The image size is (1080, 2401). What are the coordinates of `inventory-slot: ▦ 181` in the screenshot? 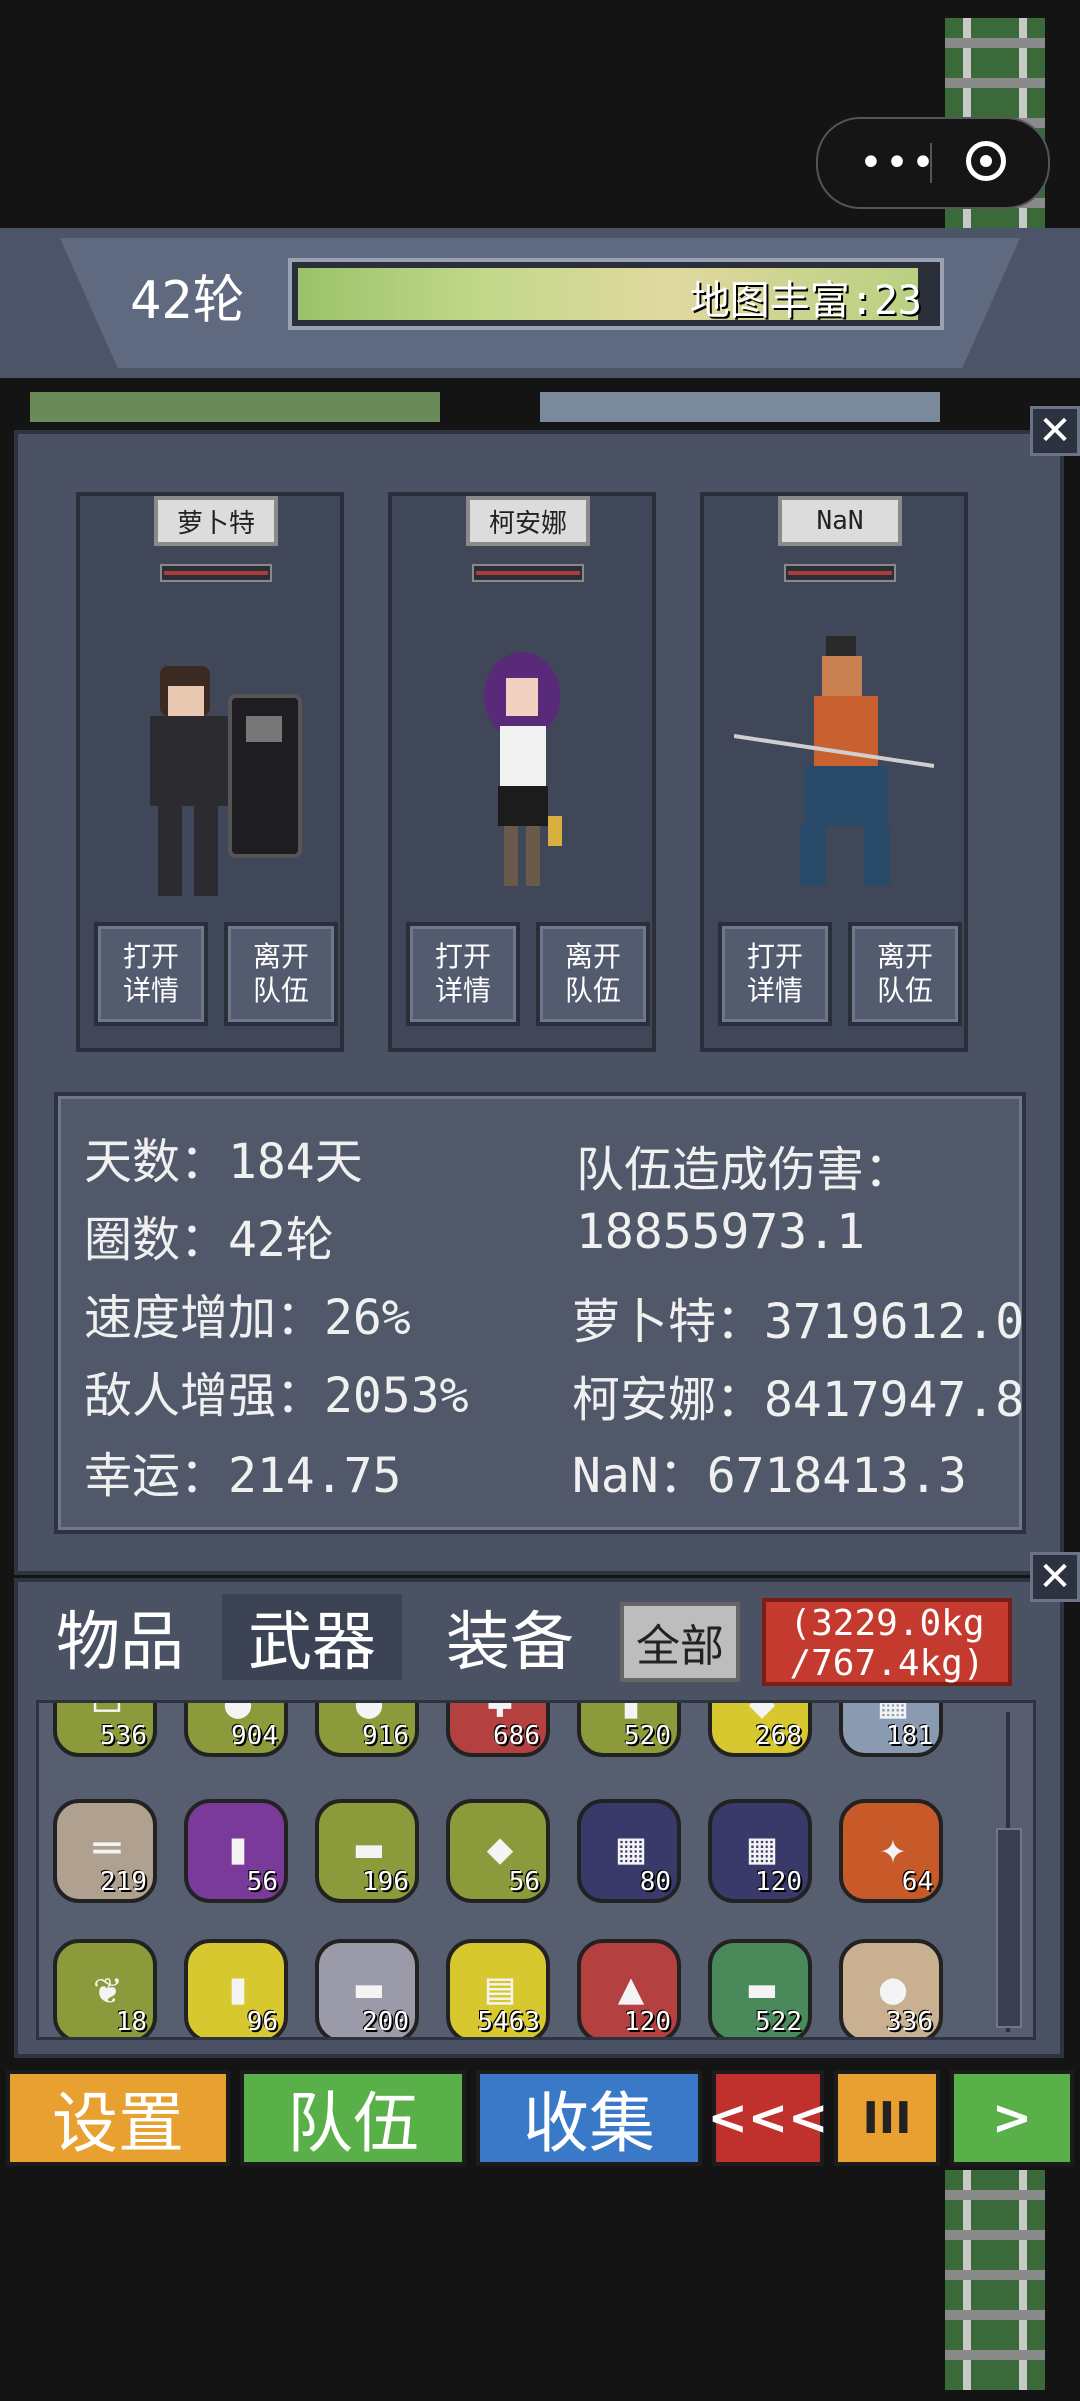 It's located at (891, 1730).